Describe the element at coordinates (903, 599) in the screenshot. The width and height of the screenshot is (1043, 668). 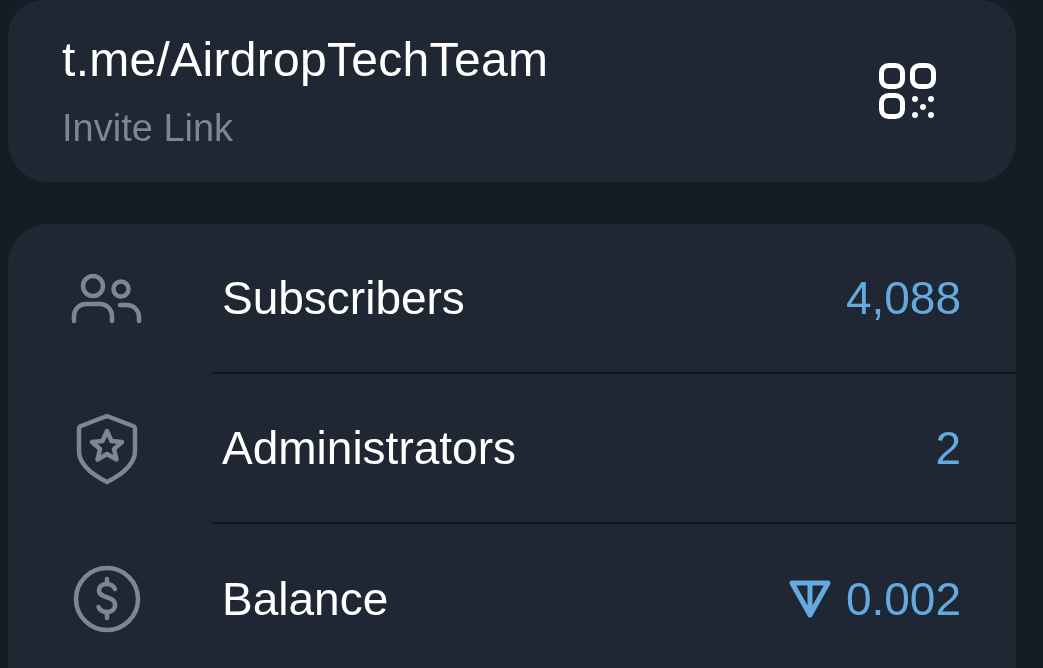
I see `stat-value: 0.002` at that location.